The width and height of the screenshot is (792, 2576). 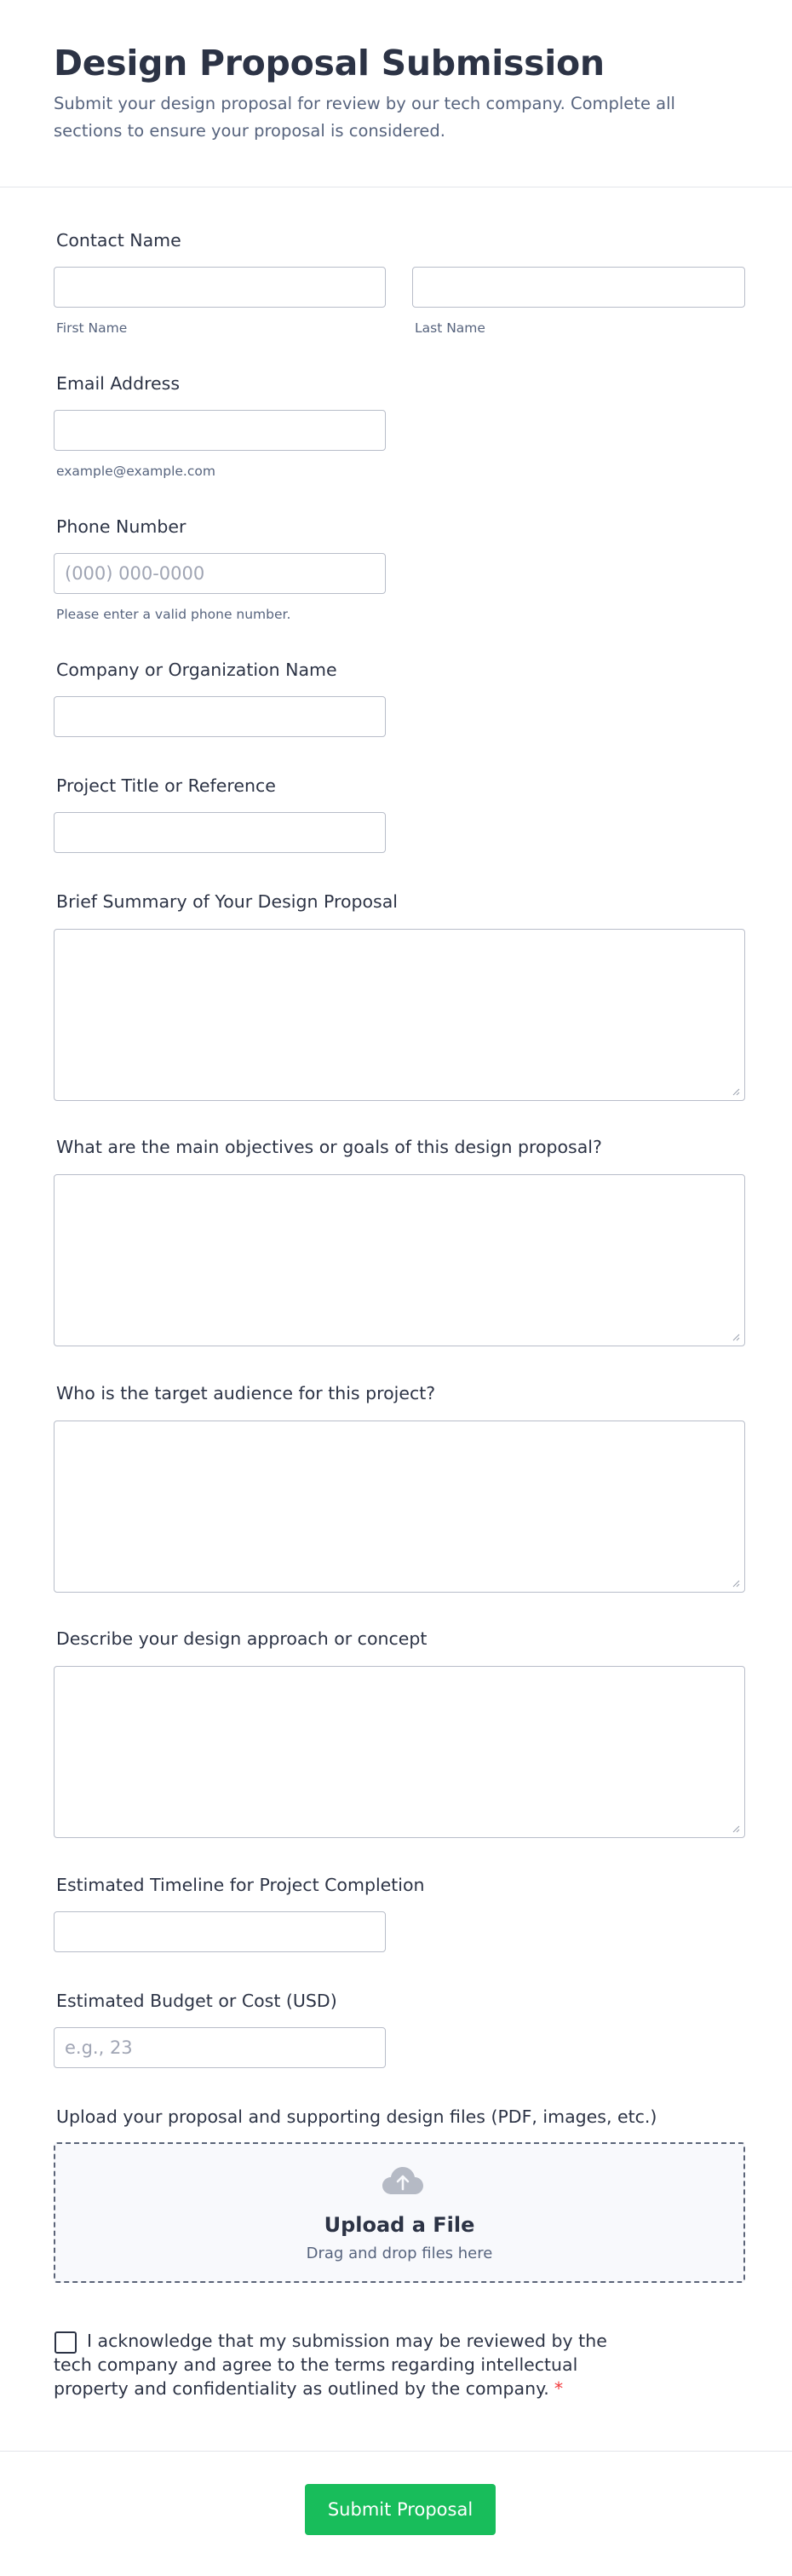 I want to click on budget-label: Estimated Budget or Cost (USD), so click(x=196, y=2001).